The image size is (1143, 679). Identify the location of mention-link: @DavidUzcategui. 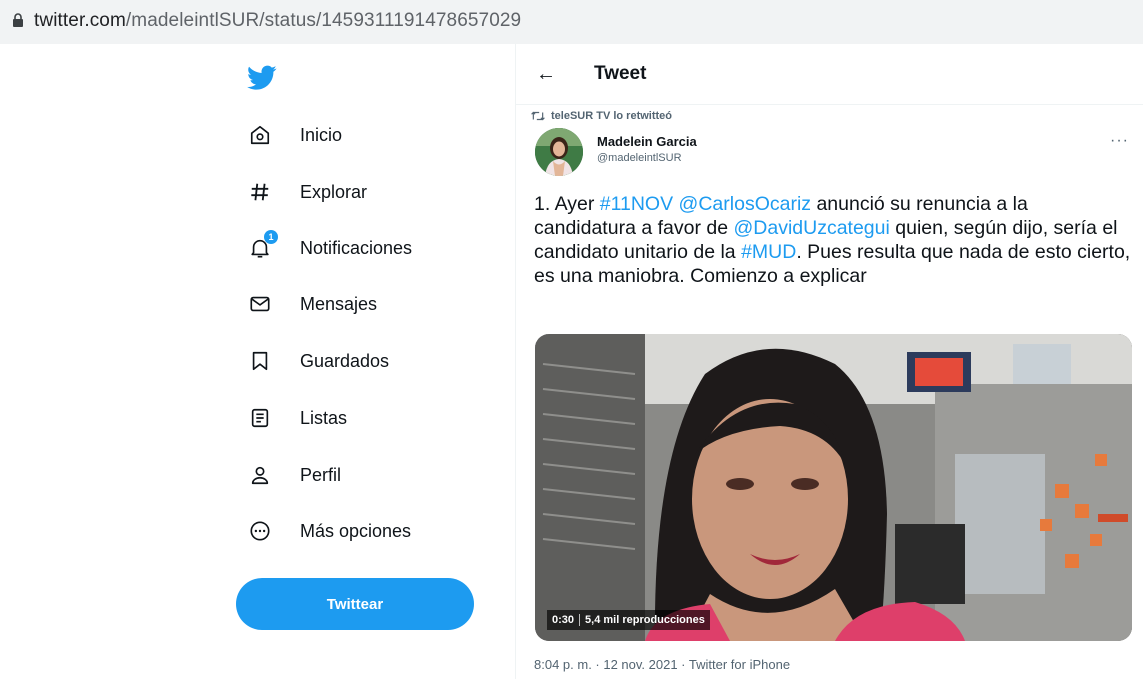
(811, 228).